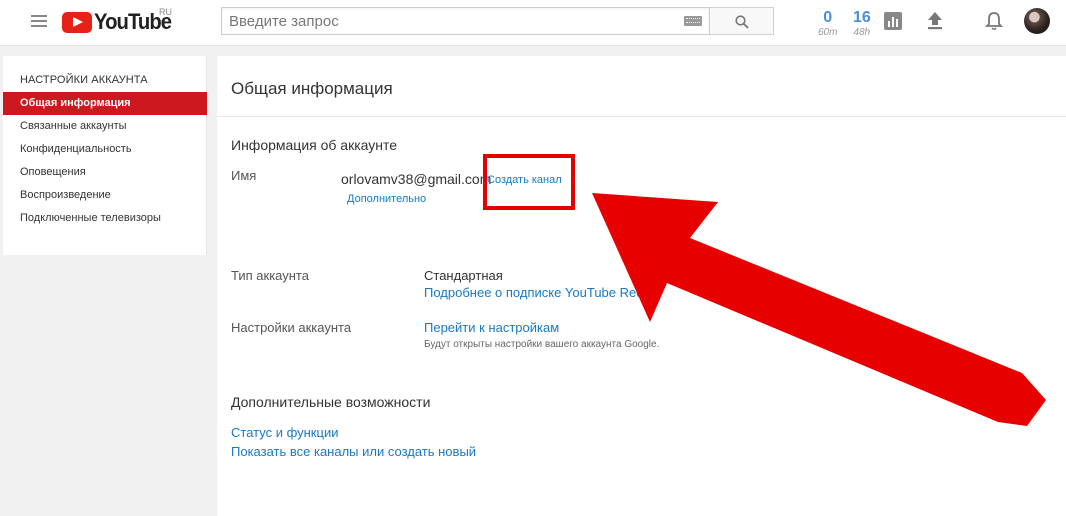 The width and height of the screenshot is (1066, 516). Describe the element at coordinates (291, 327) in the screenshot. I see `account-settings-label: Настройки аккаунта` at that location.